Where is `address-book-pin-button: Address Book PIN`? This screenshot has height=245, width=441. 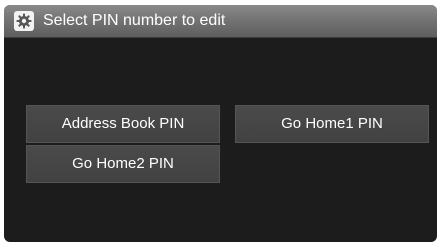 address-book-pin-button: Address Book PIN is located at coordinates (123, 124).